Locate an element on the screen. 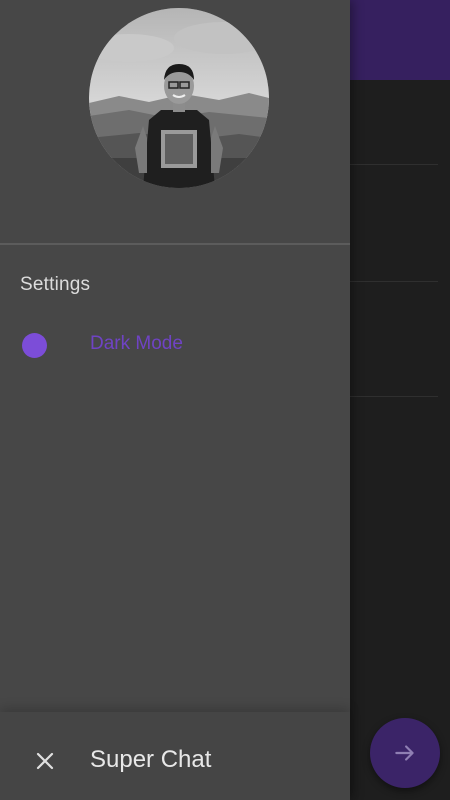 This screenshot has width=450, height=800. drawer-footer: Super Chat is located at coordinates (175, 756).